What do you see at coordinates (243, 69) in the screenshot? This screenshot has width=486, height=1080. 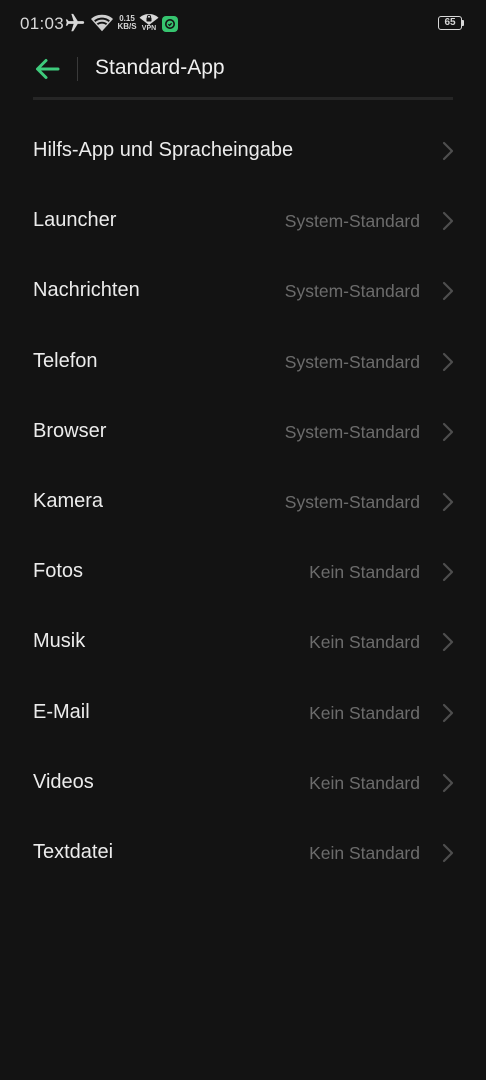 I see `app-header: Standard-App` at bounding box center [243, 69].